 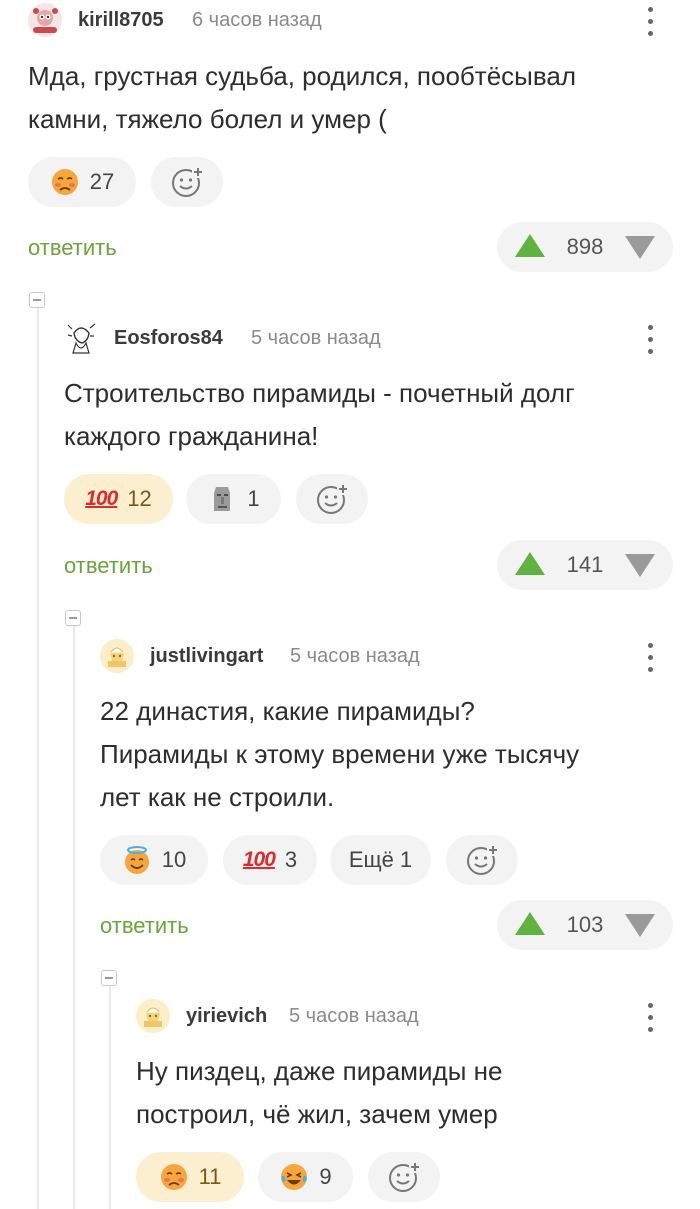 I want to click on reaction-count: 1, so click(x=253, y=498).